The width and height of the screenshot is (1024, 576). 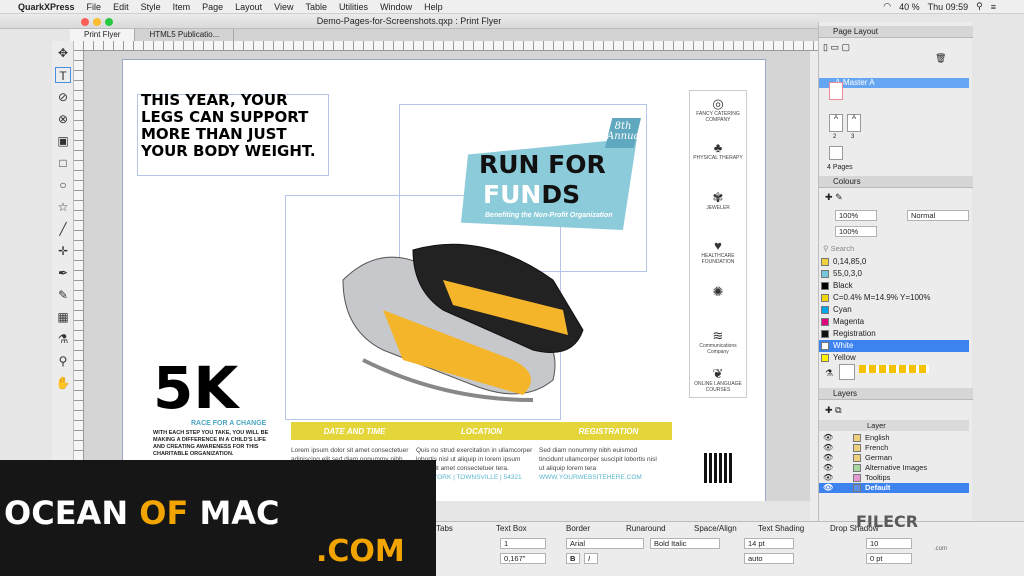 What do you see at coordinates (578, 528) in the screenshot?
I see `tab-border: Border` at bounding box center [578, 528].